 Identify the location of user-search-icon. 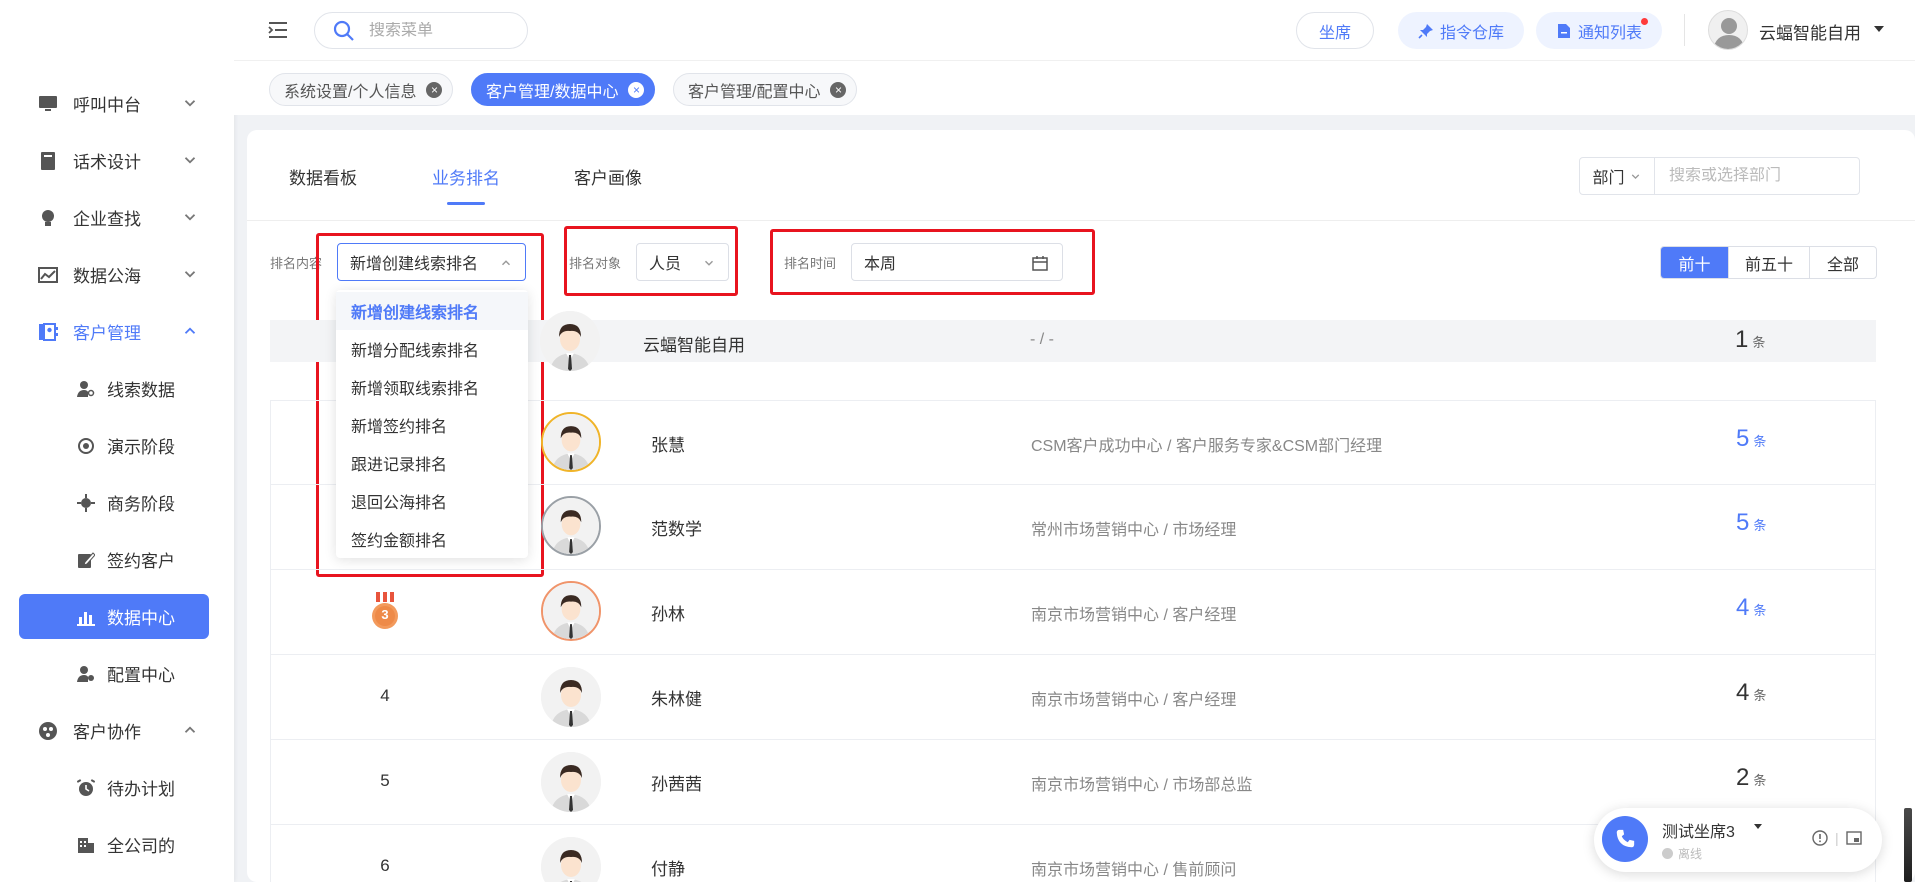
(86, 389).